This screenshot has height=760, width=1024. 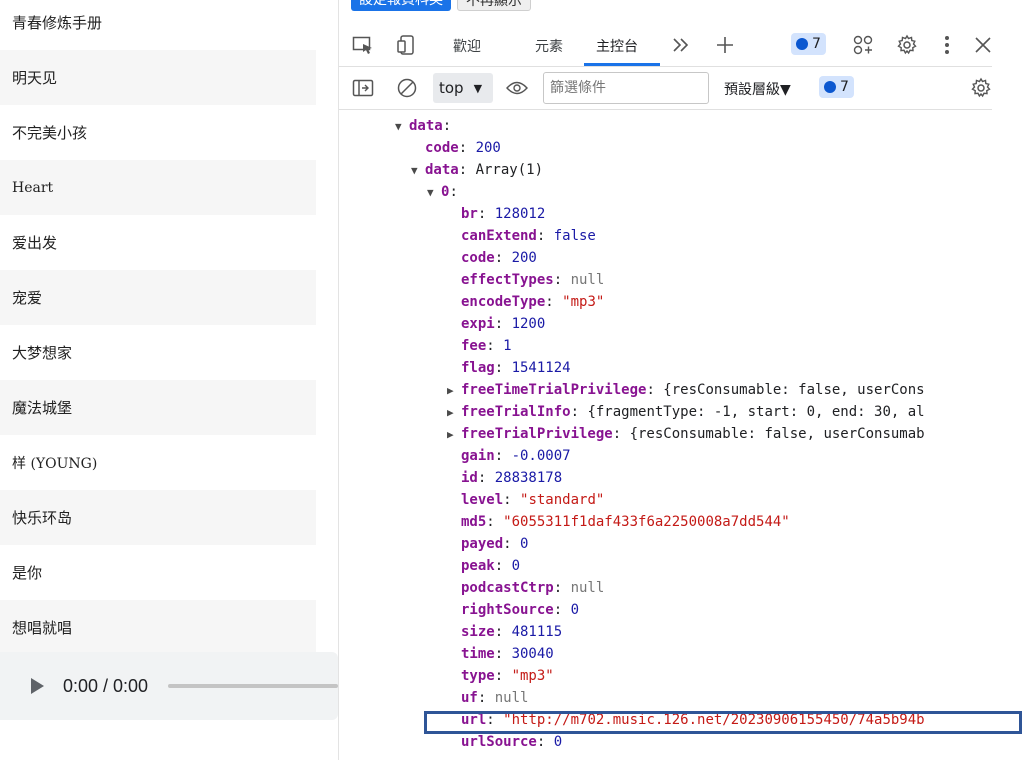 I want to click on more-options-icon, so click(x=947, y=45).